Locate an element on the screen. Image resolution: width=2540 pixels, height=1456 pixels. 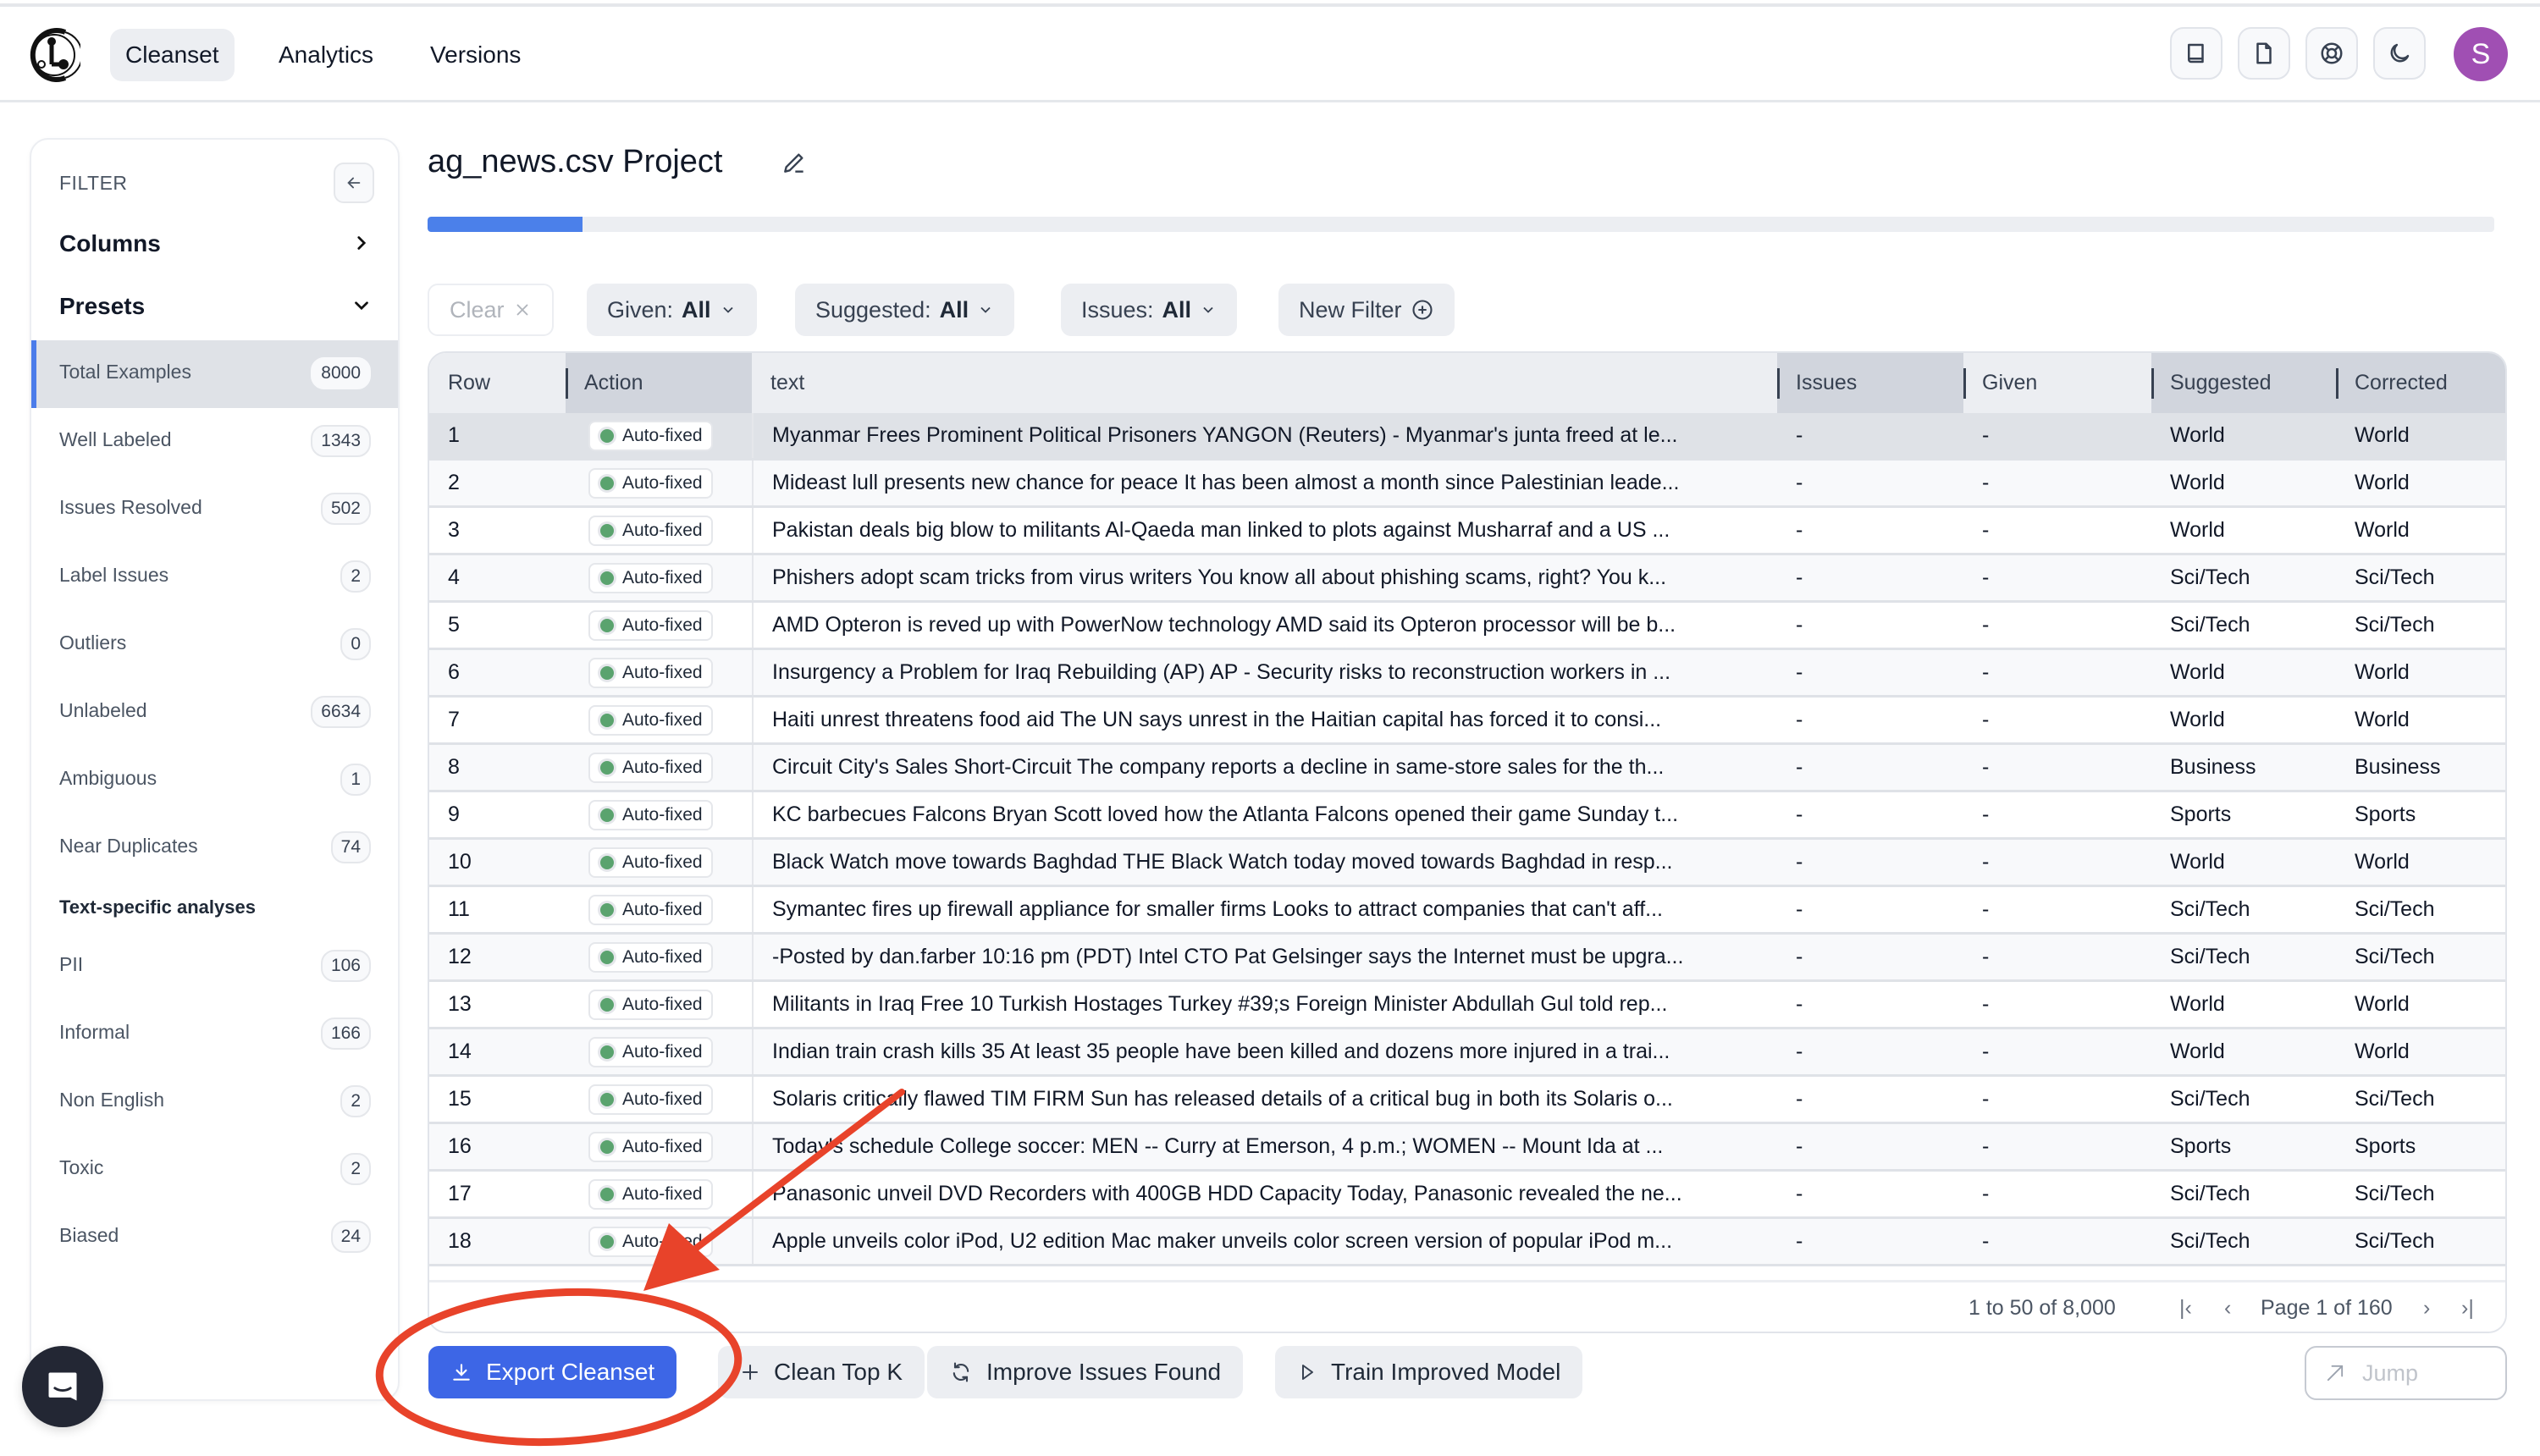
last-page-icon: ›| is located at coordinates (2467, 1308).